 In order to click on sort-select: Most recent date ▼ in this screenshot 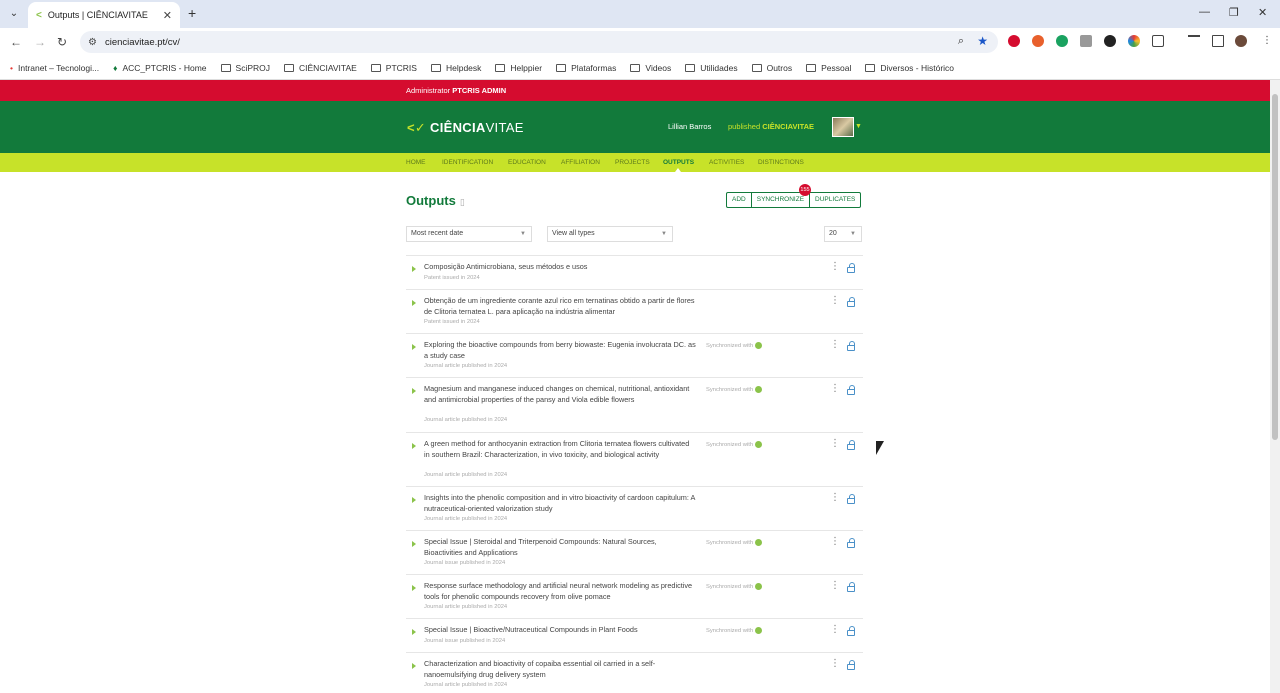, I will do `click(469, 234)`.